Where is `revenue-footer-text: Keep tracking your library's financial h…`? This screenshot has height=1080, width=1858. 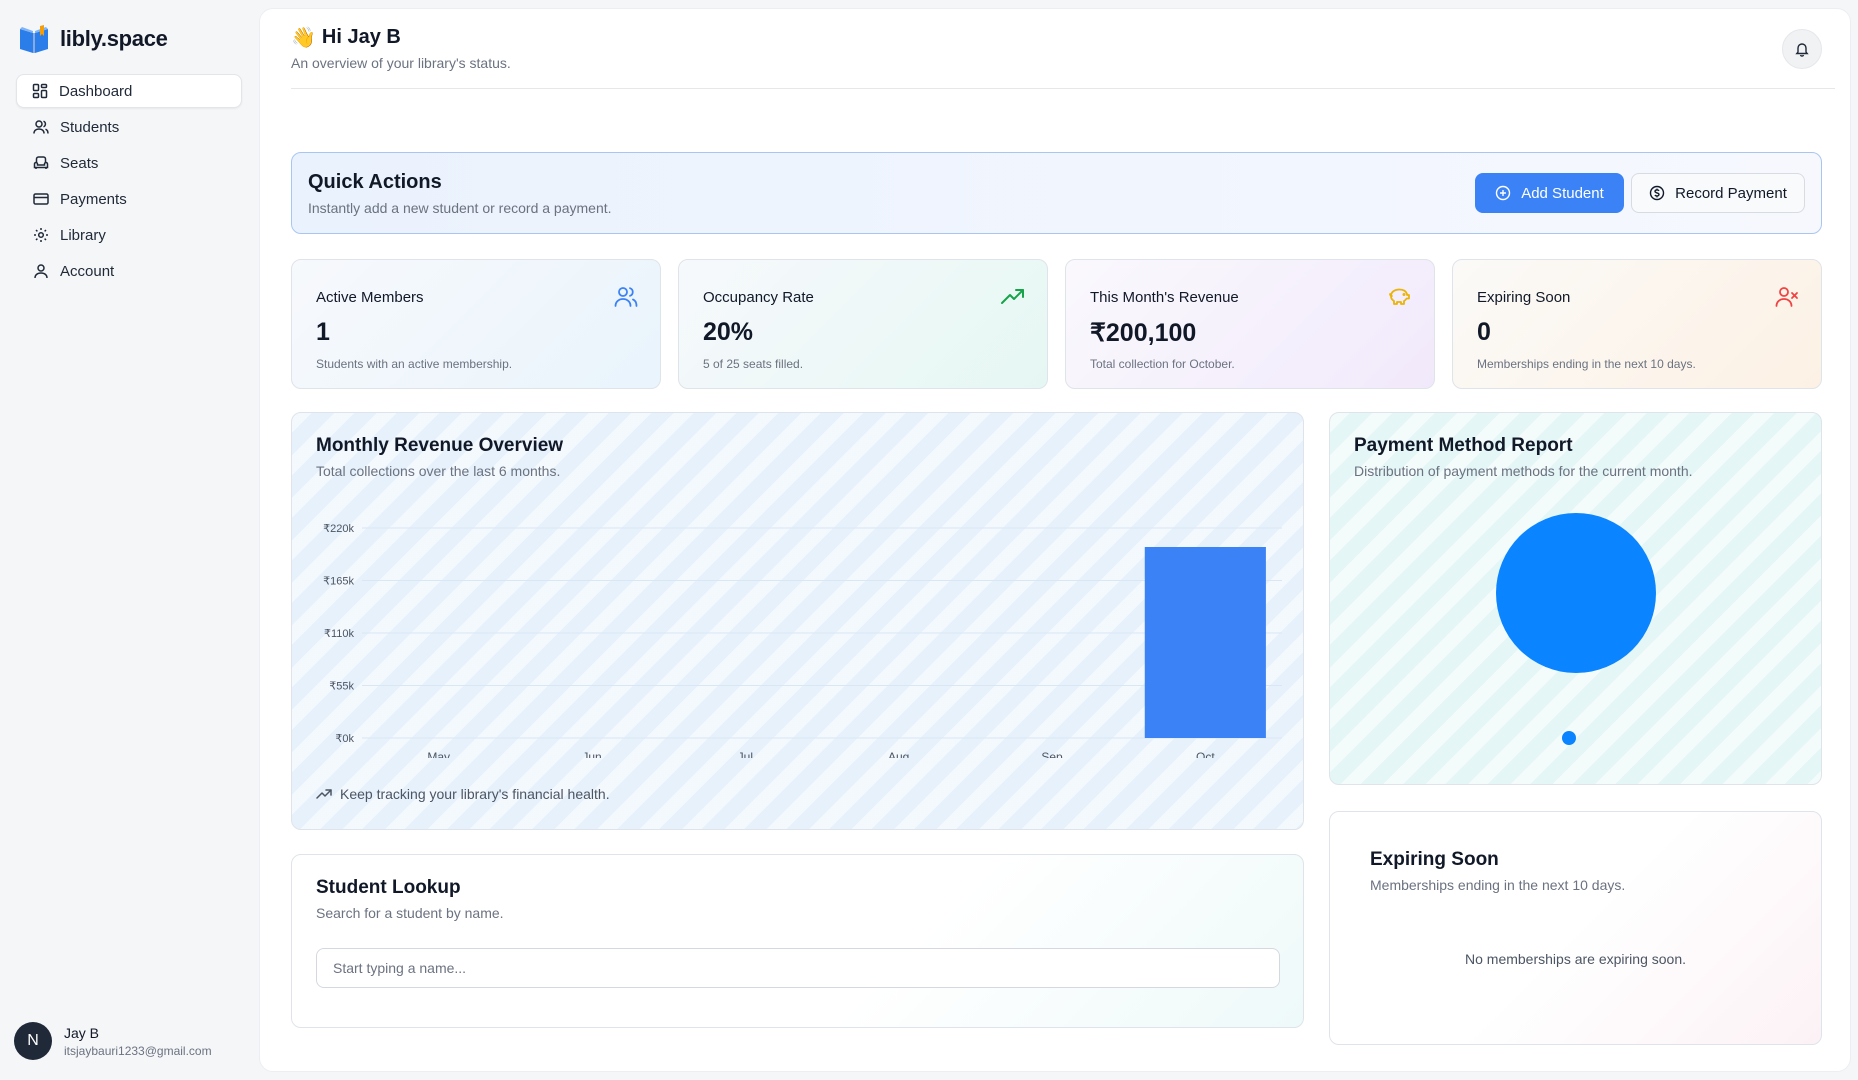
revenue-footer-text: Keep tracking your library's financial h… is located at coordinates (475, 794).